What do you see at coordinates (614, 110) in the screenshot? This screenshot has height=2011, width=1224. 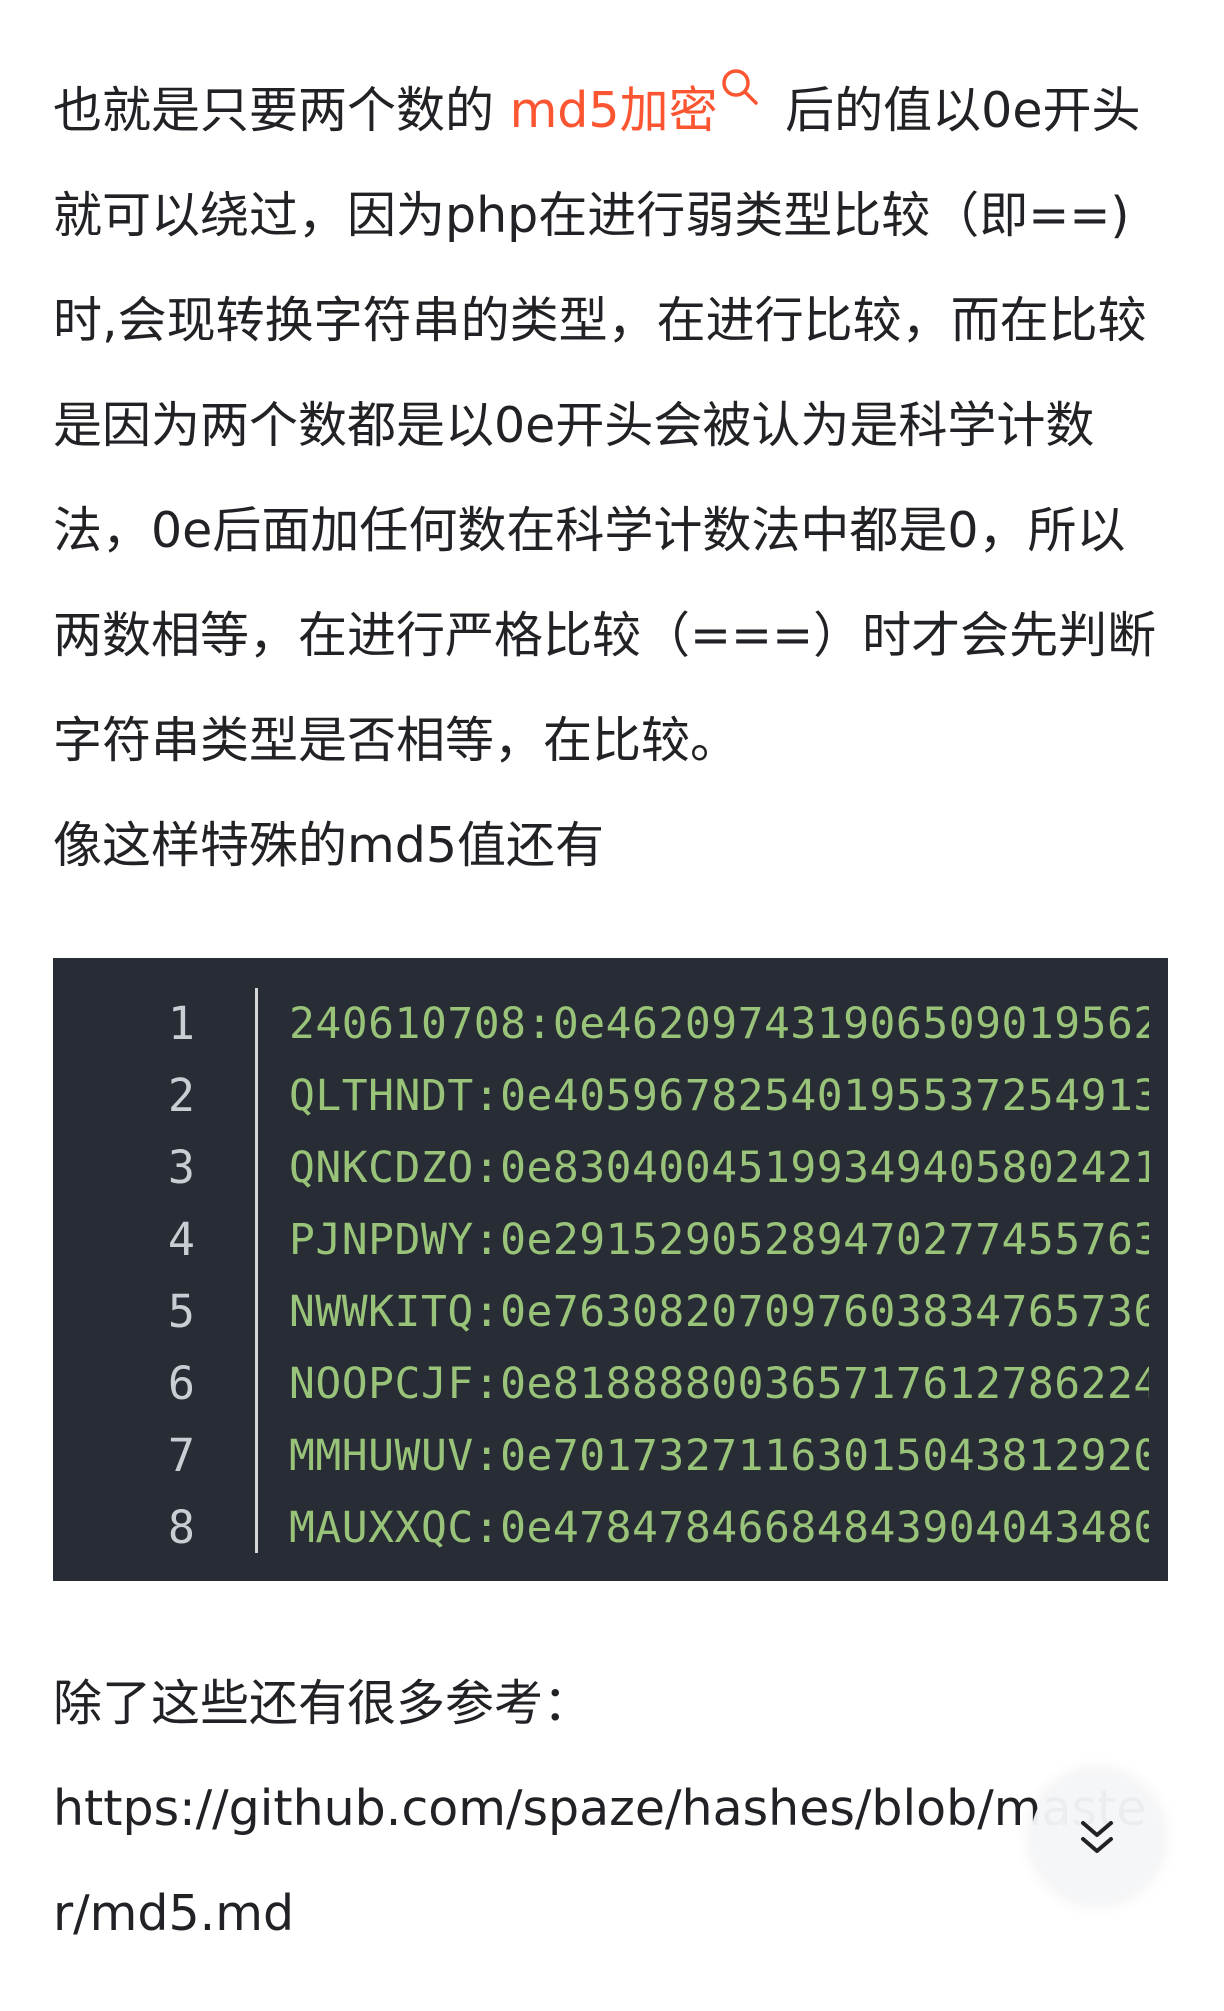 I see `keyword-text: md5加密` at bounding box center [614, 110].